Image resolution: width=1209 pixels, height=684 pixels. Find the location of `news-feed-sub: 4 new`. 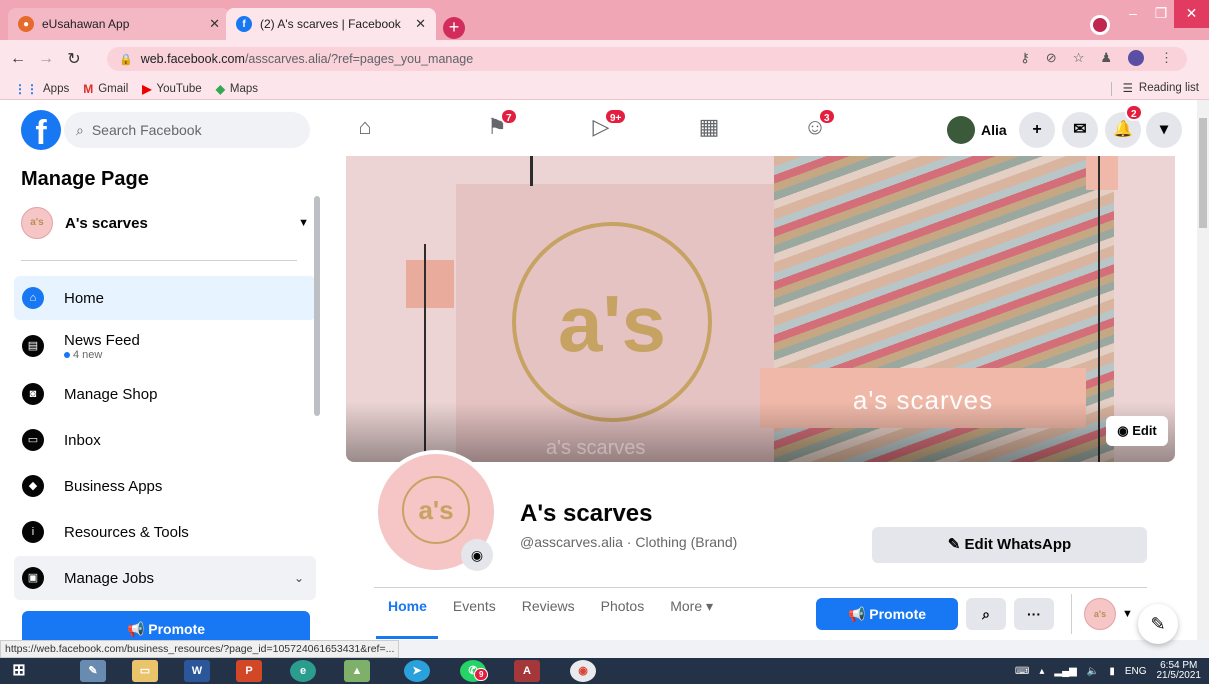

news-feed-sub: 4 new is located at coordinates (88, 354).